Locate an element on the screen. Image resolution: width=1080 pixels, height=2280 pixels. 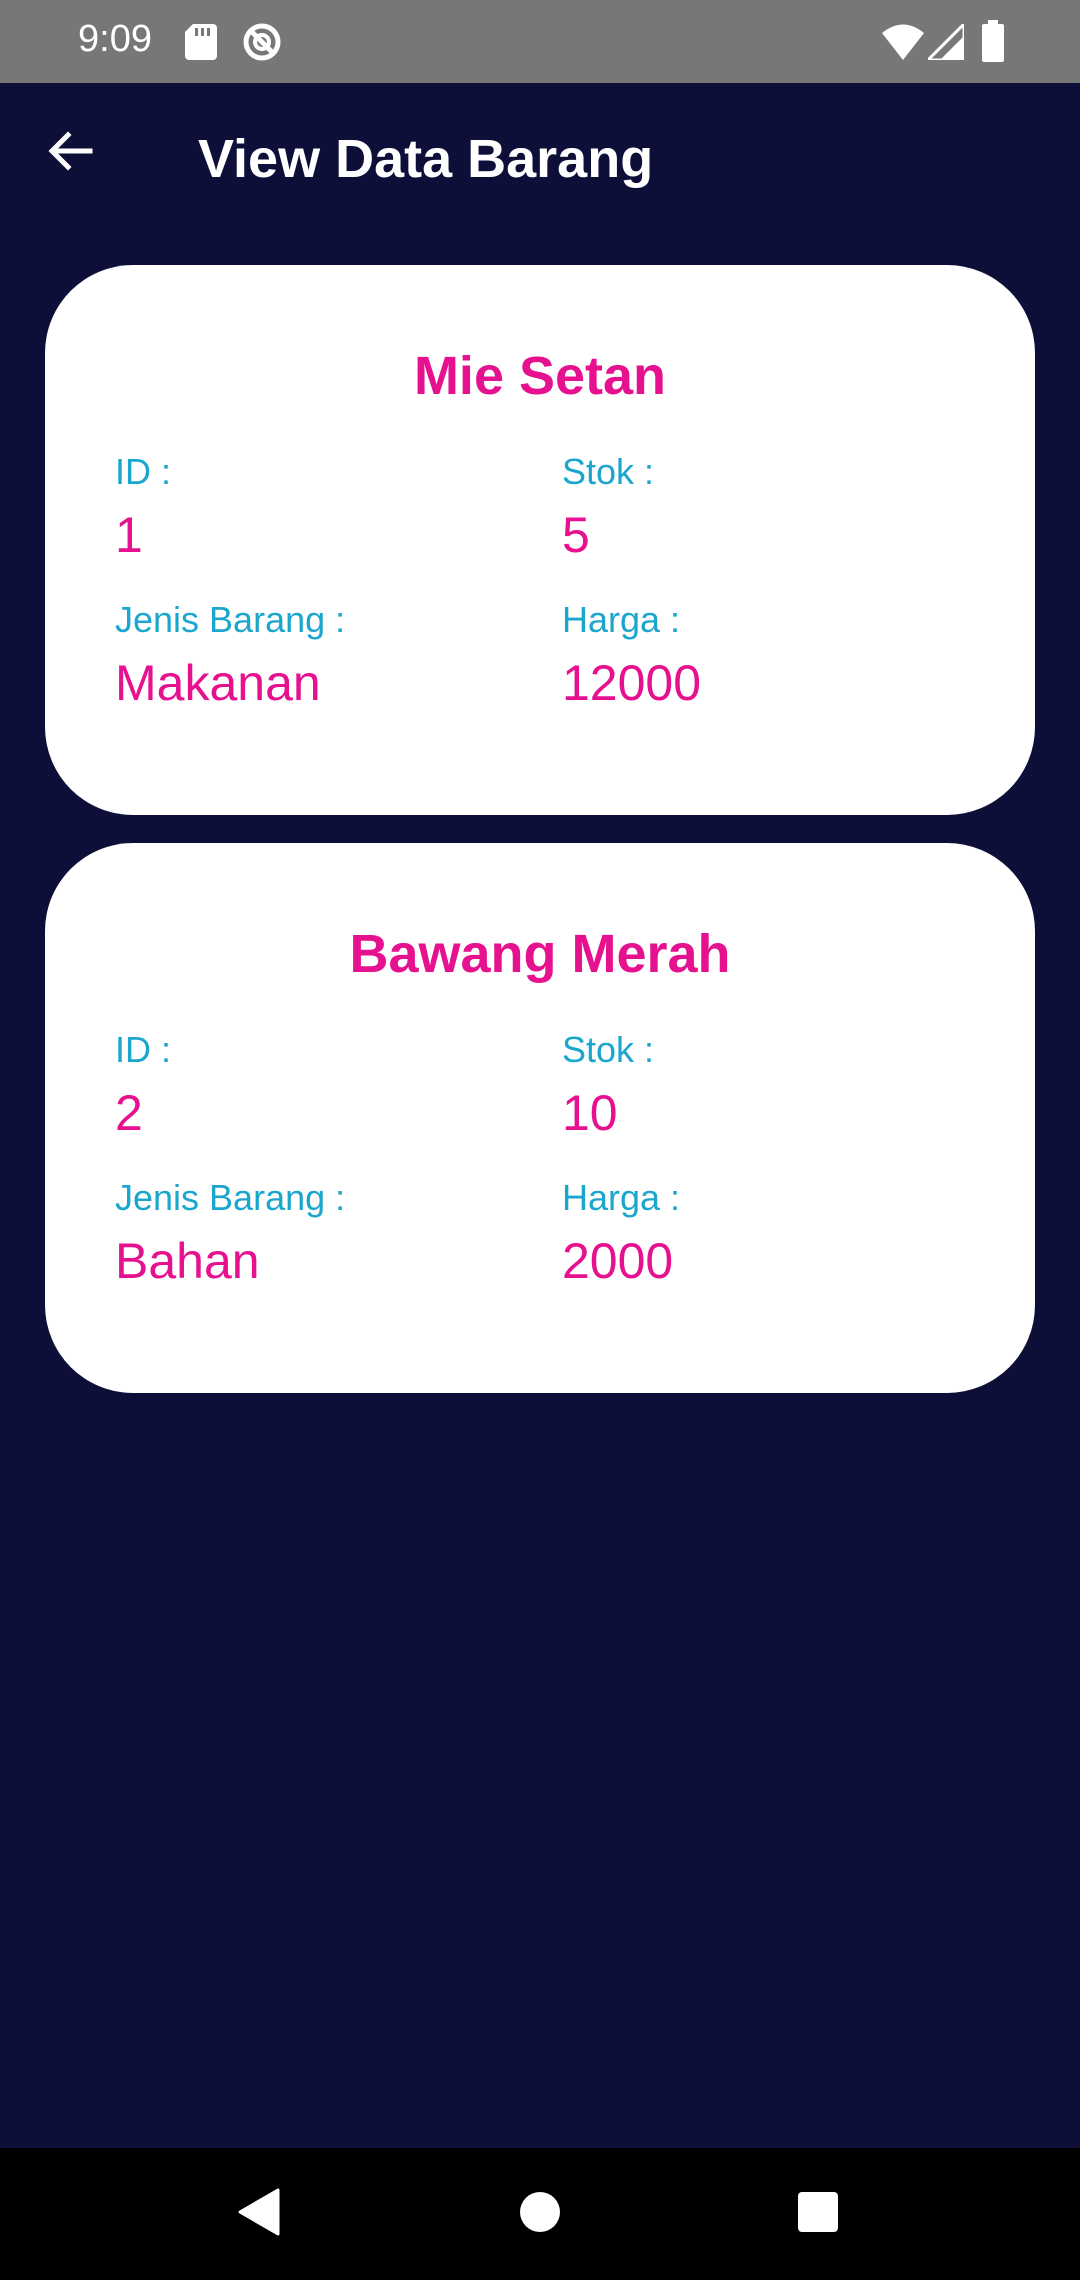
app-bar: View Data Barang is located at coordinates (540, 163).